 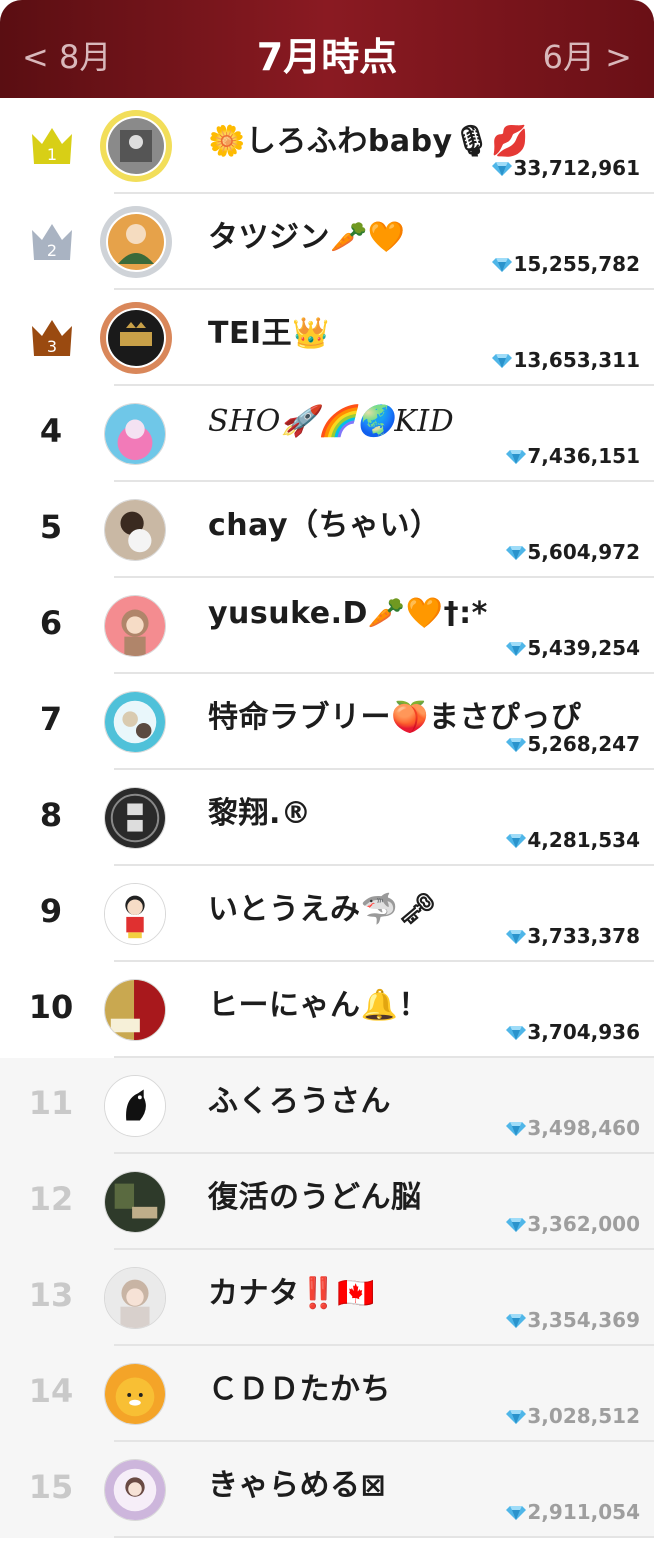 What do you see at coordinates (307, 237) in the screenshot?
I see `user-name: タツジン🥕🧡` at bounding box center [307, 237].